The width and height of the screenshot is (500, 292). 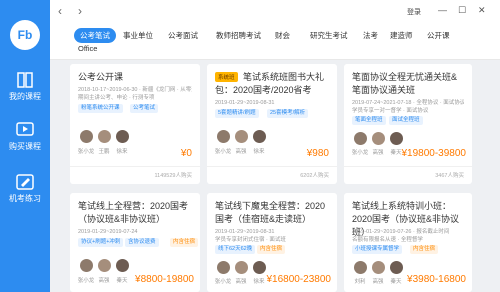 I want to click on sidebar-item-exam-practice: 机考练习, so click(x=25, y=194).